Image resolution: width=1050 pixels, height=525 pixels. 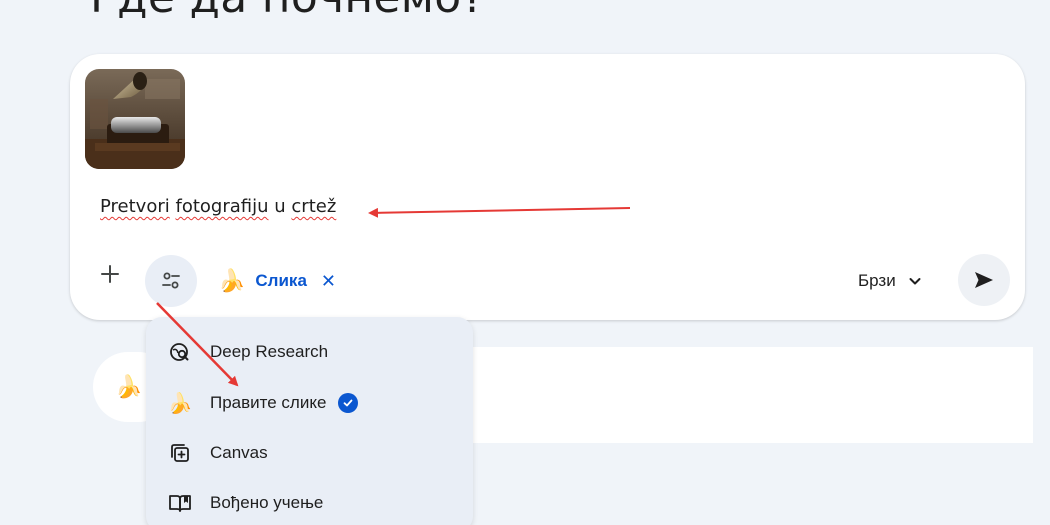 What do you see at coordinates (915, 281) in the screenshot?
I see `chevron-down-icon` at bounding box center [915, 281].